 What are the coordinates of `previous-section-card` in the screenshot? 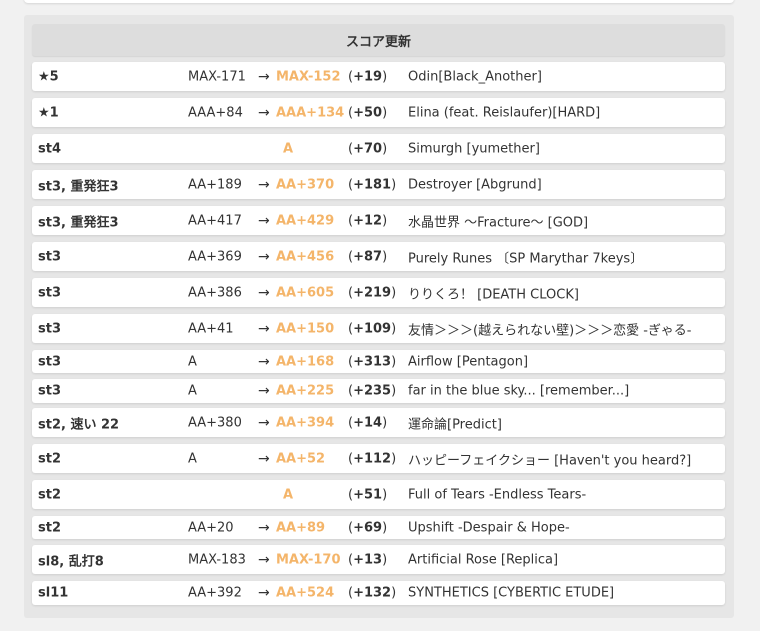 It's located at (379, 1).